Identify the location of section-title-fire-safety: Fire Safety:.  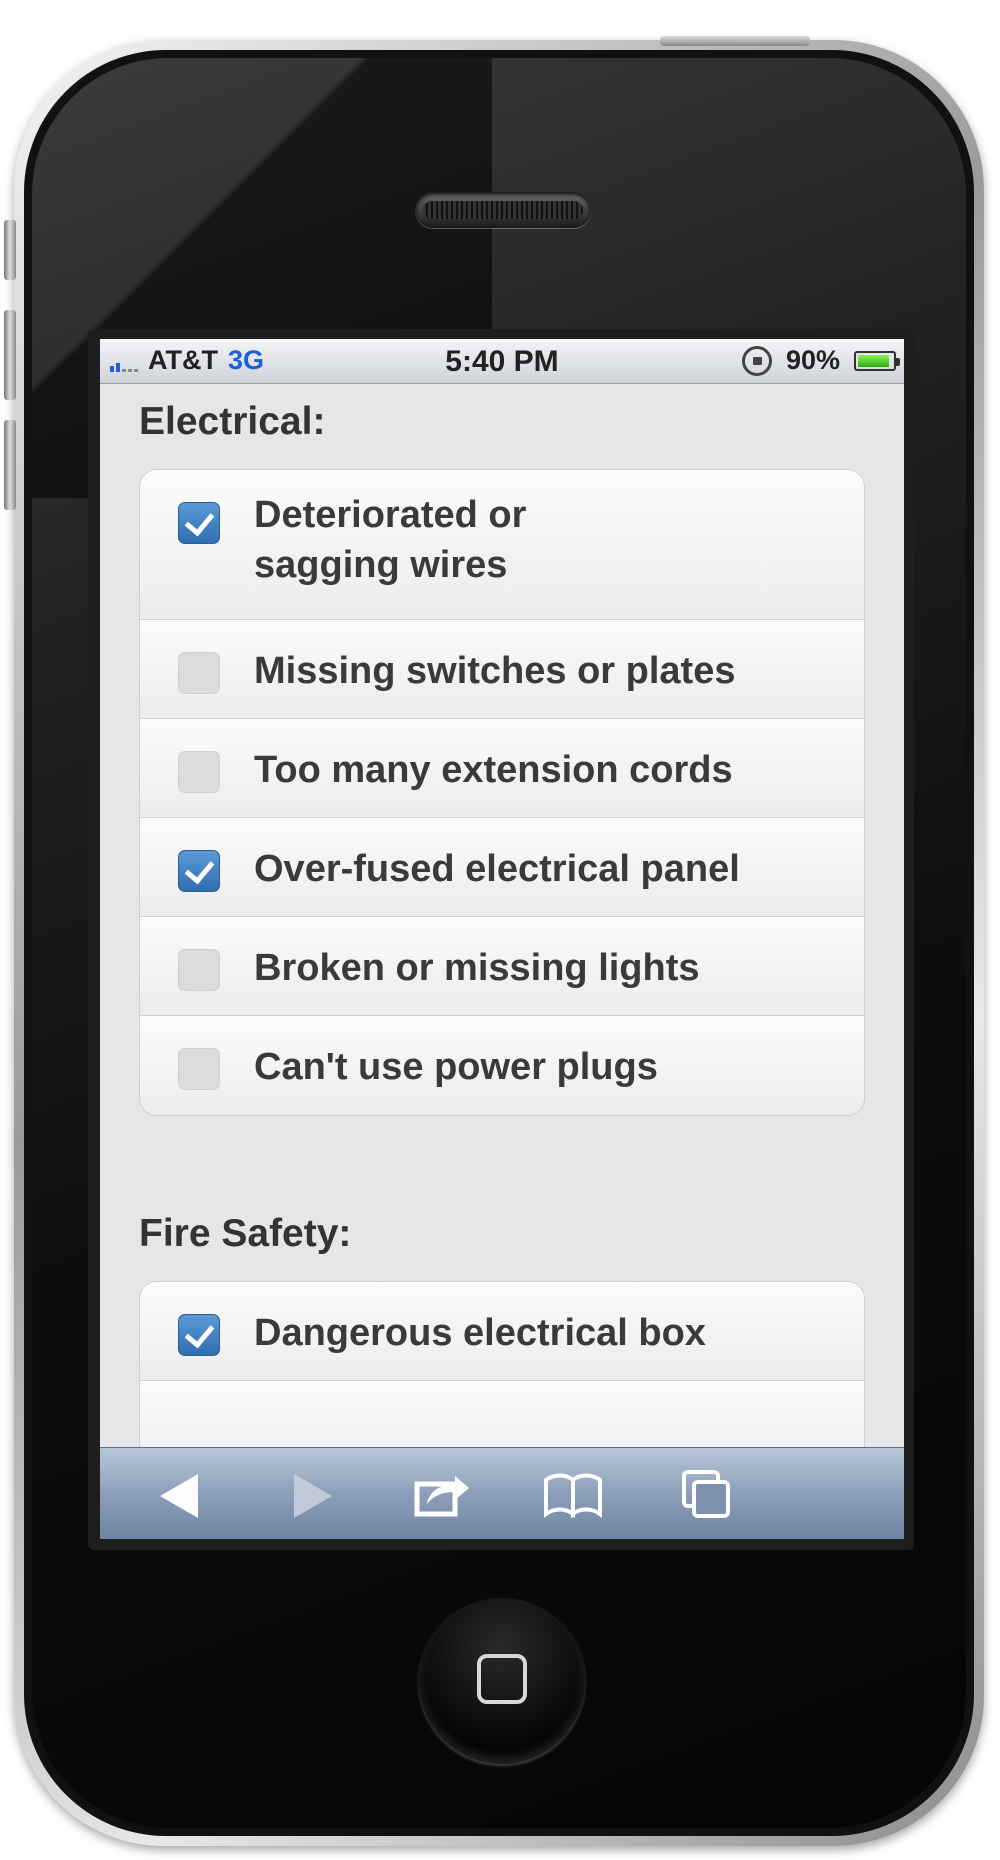
(245, 1233).